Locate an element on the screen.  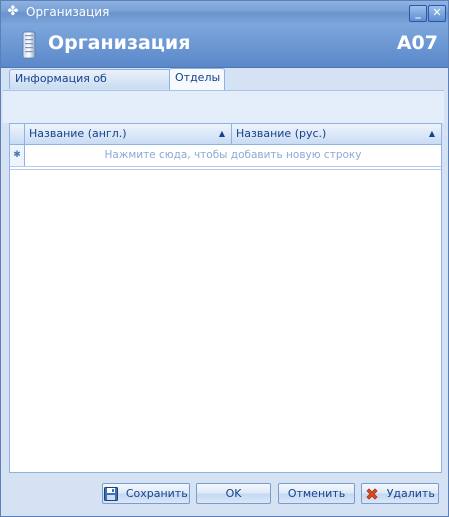
minimize-button: _ is located at coordinates (418, 13).